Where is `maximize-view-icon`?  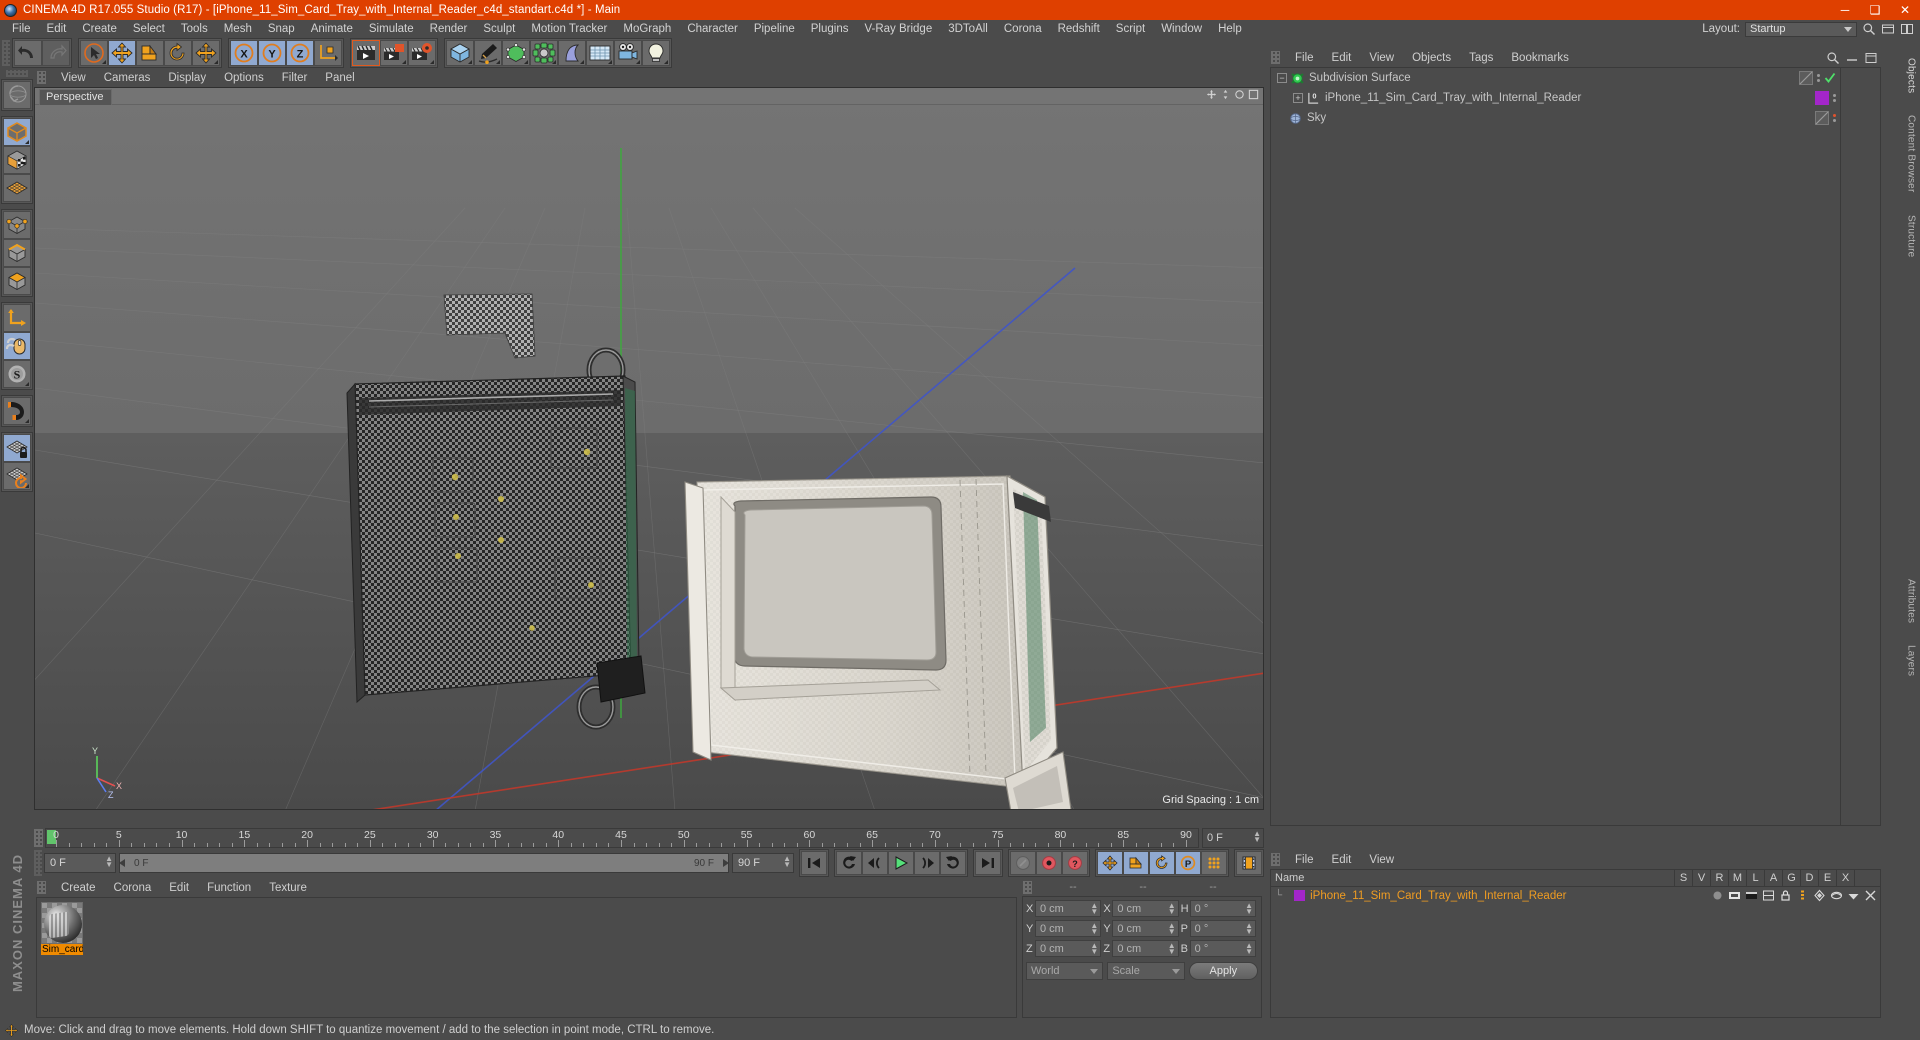 maximize-view-icon is located at coordinates (1253, 94).